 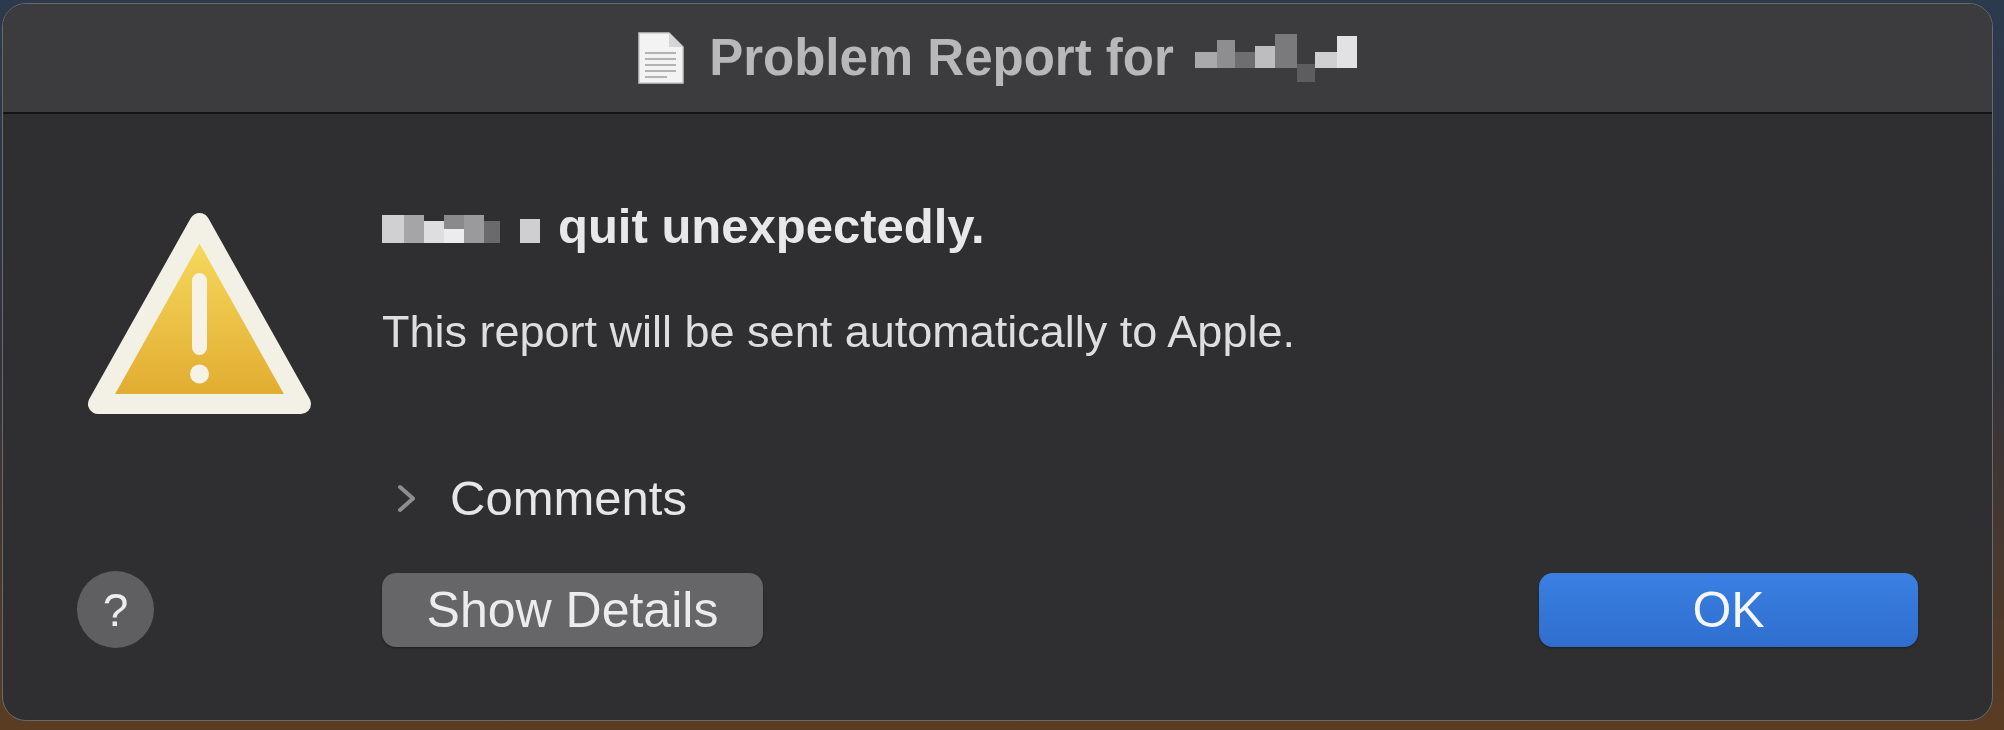 I want to click on alert-message: This report will be sent automatically to Apple., so click(x=838, y=332).